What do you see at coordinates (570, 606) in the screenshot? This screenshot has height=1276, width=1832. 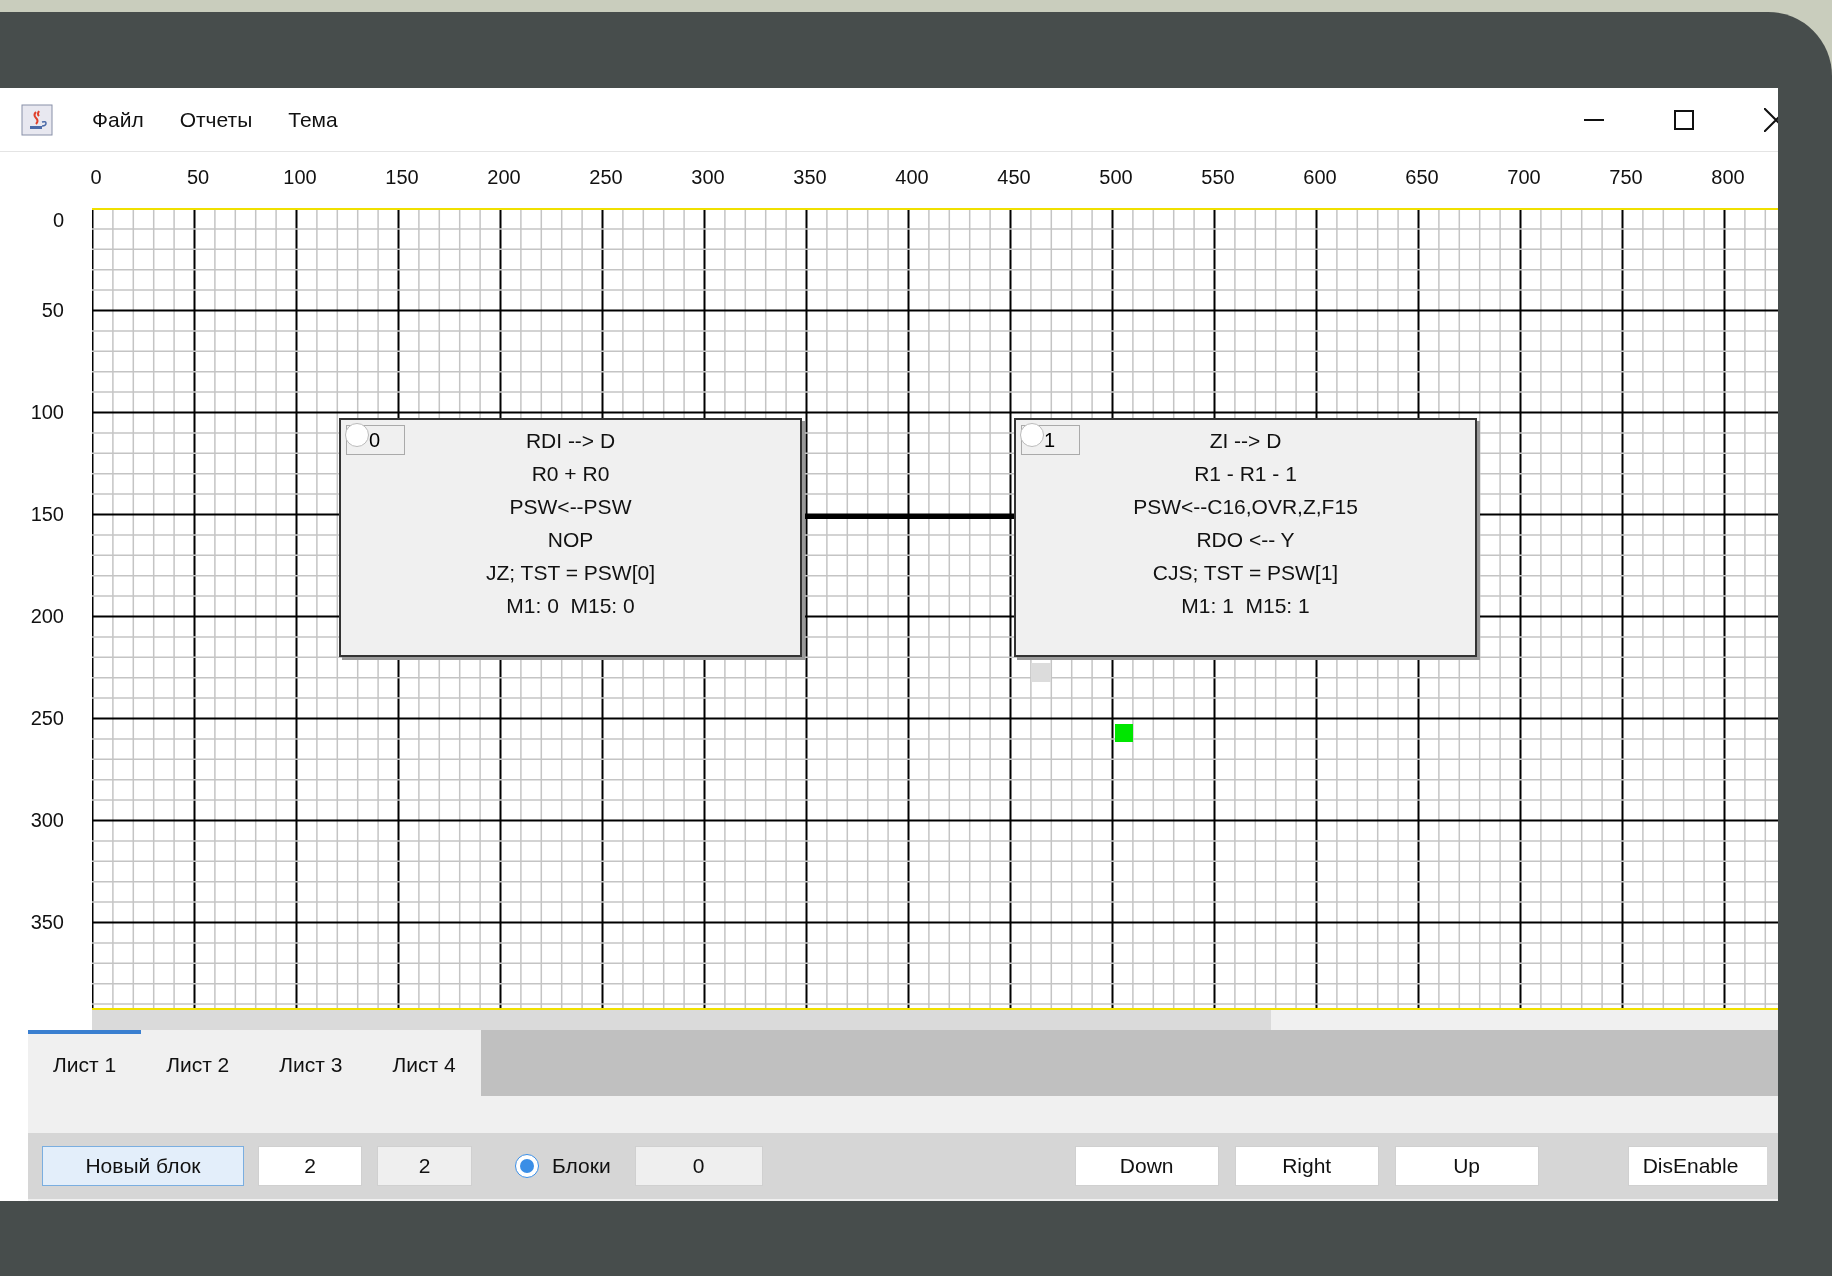 I see `block-line: M1: 0 M15: 0` at bounding box center [570, 606].